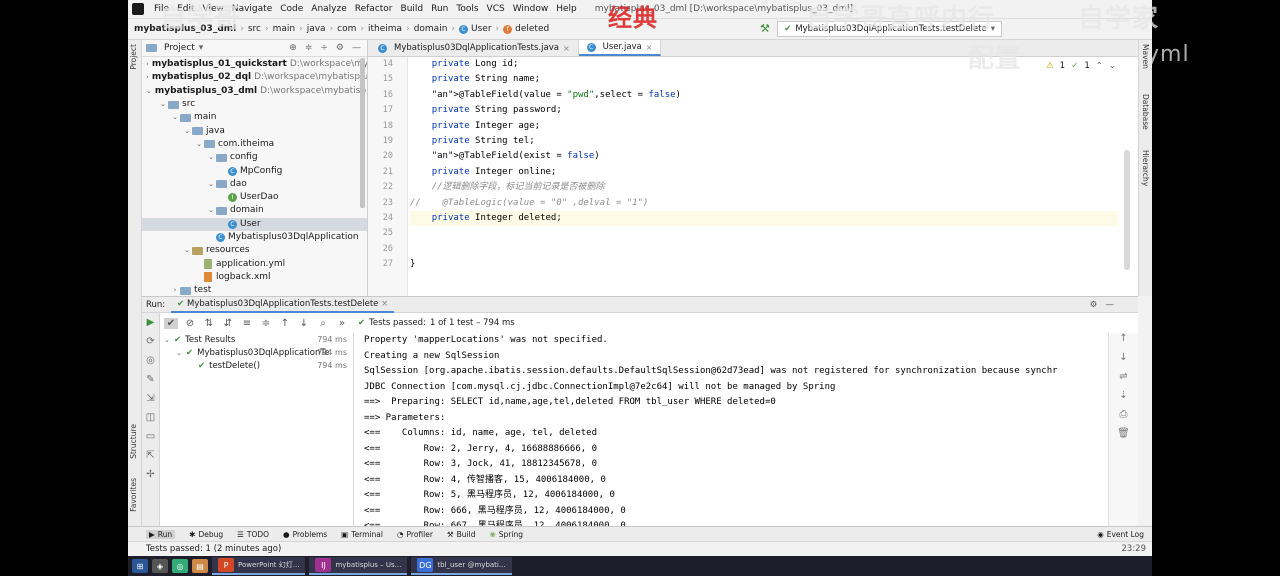 The width and height of the screenshot is (1280, 576). I want to click on sort-alpha-icon: ⇅, so click(209, 323).